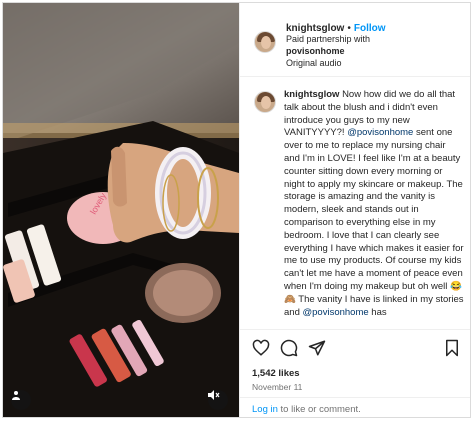 The image size is (474, 421). I want to click on caption-avatar, so click(265, 102).